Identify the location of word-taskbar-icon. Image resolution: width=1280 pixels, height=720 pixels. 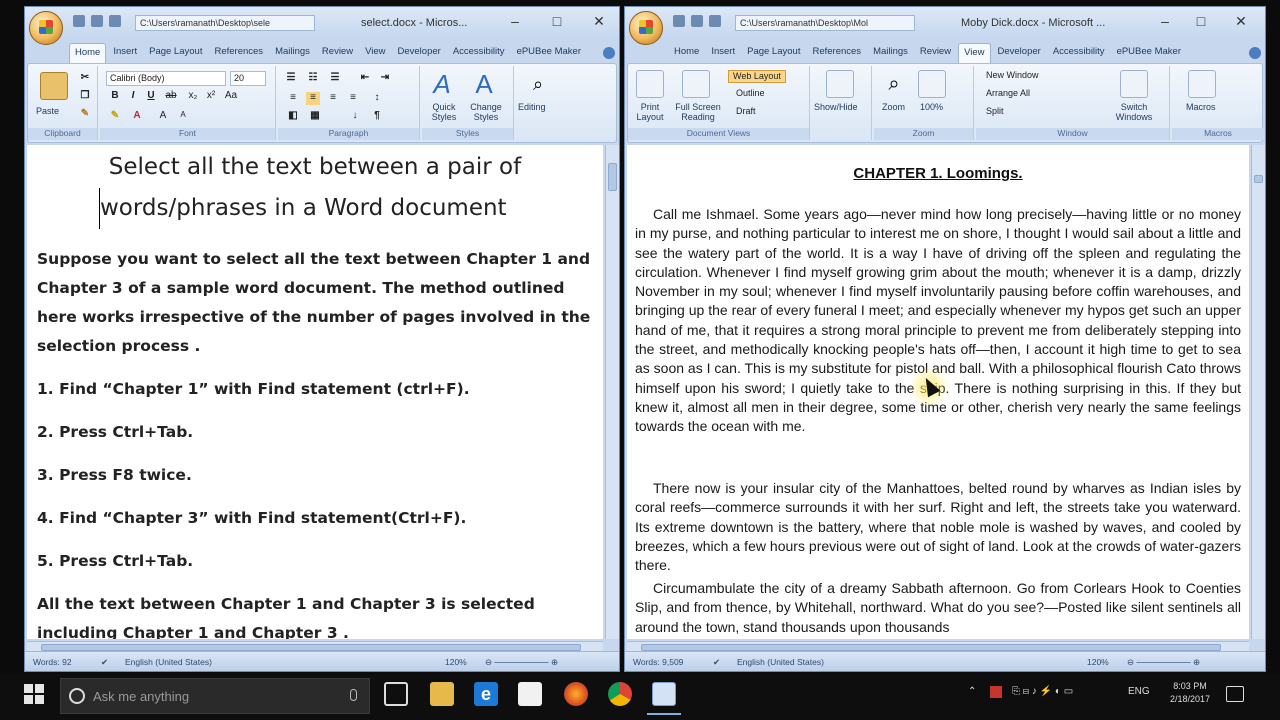
(664, 698).